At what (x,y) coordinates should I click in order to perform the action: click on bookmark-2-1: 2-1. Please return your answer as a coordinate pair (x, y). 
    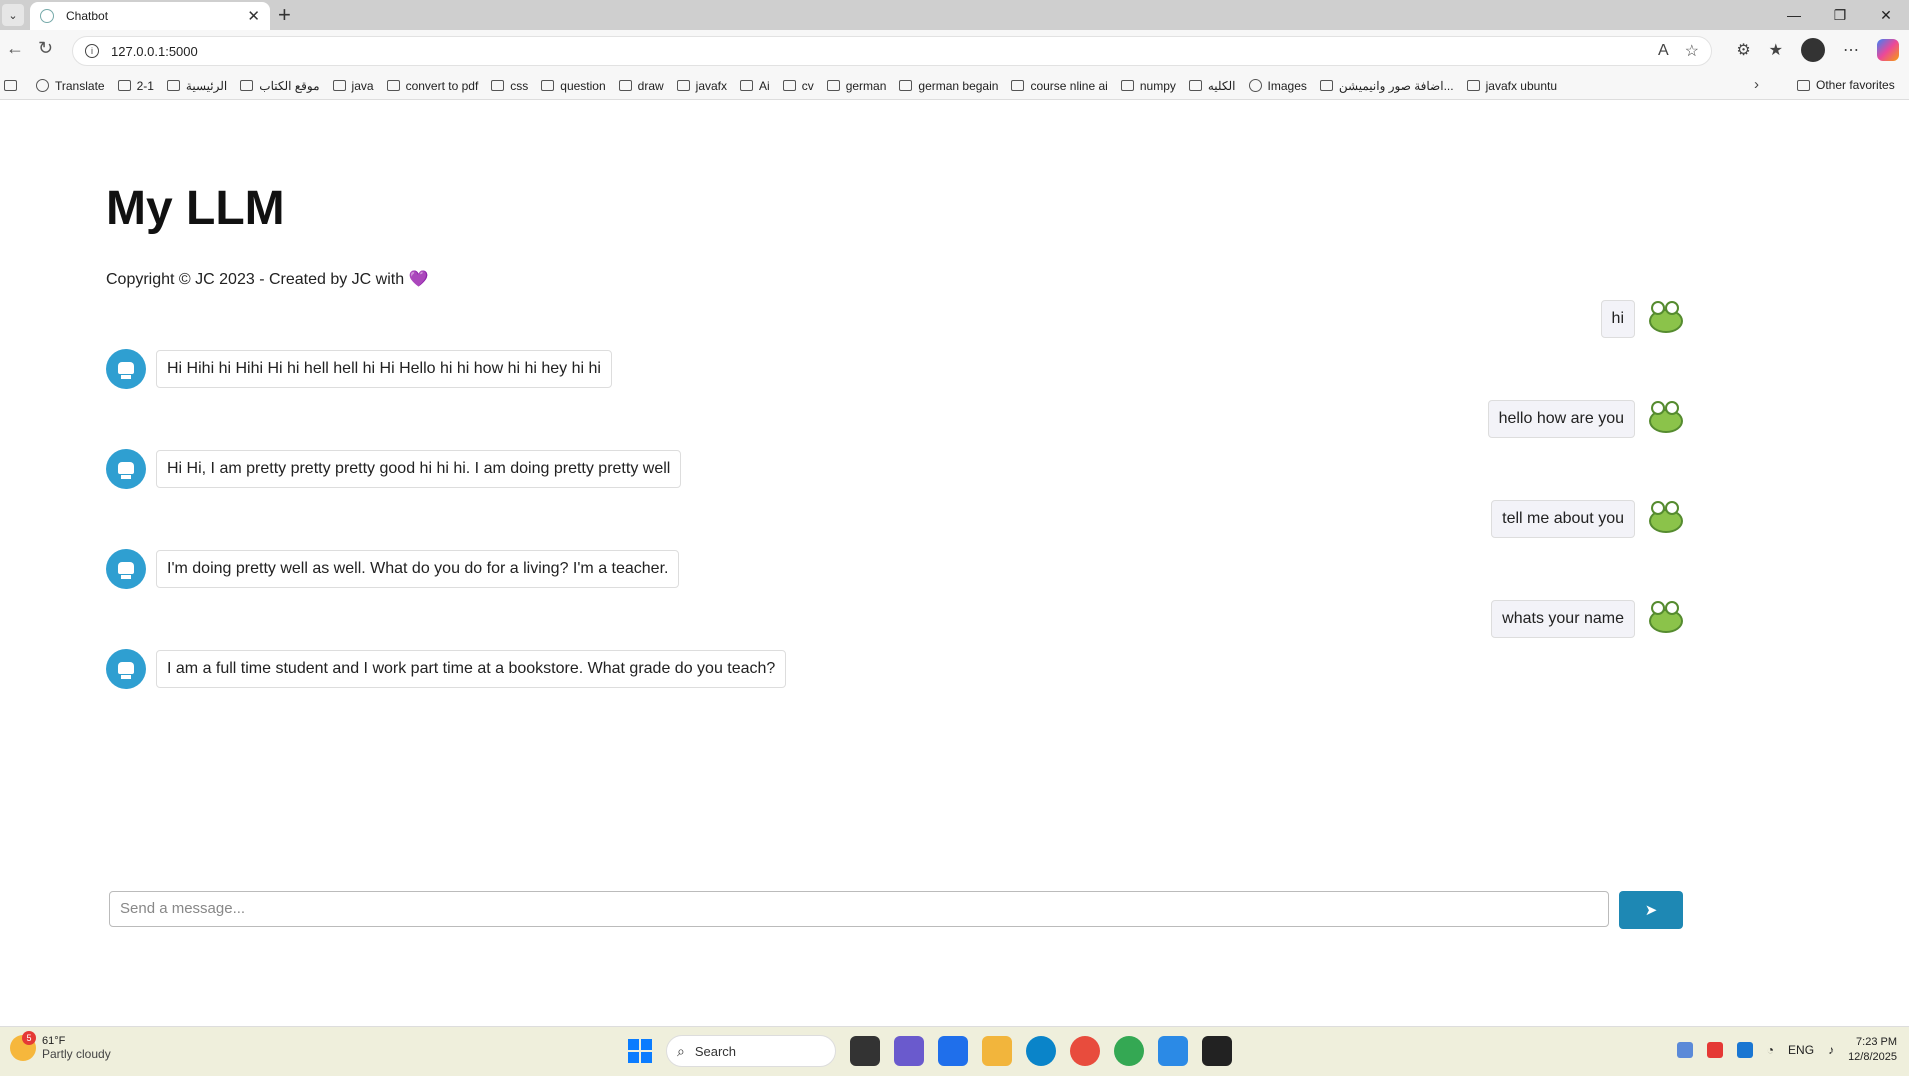
    Looking at the image, I should click on (135, 86).